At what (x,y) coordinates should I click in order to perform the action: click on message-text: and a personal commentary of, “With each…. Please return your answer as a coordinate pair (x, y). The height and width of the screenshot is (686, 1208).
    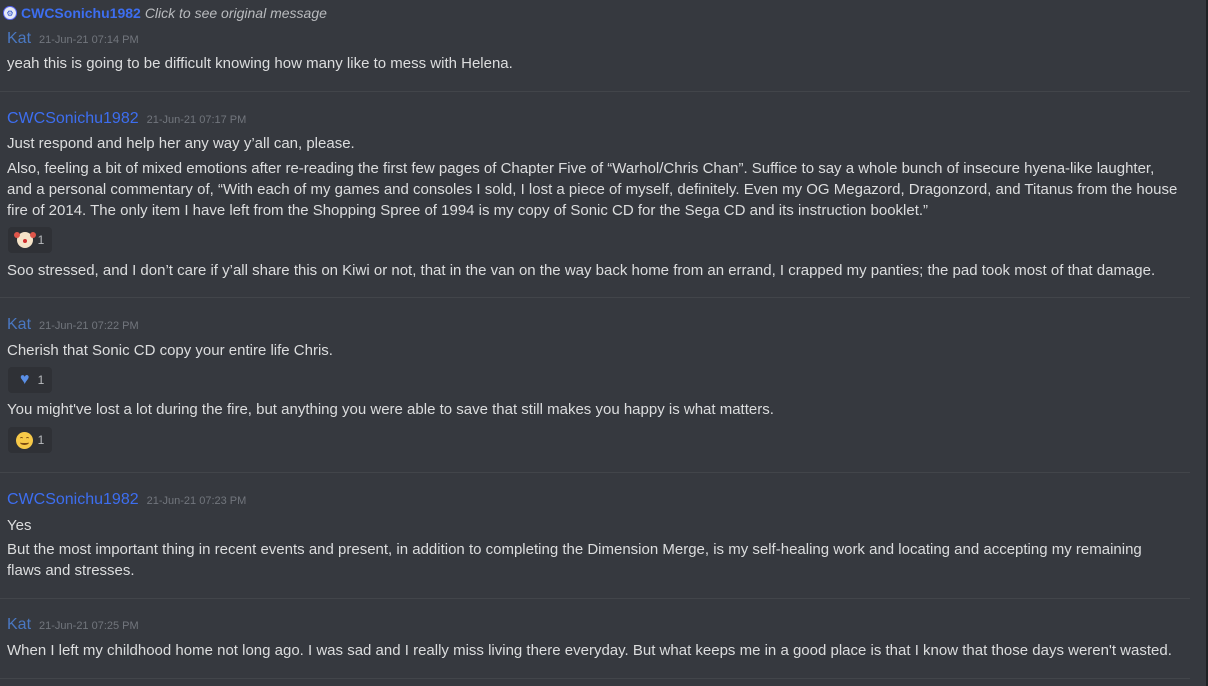
    Looking at the image, I should click on (592, 189).